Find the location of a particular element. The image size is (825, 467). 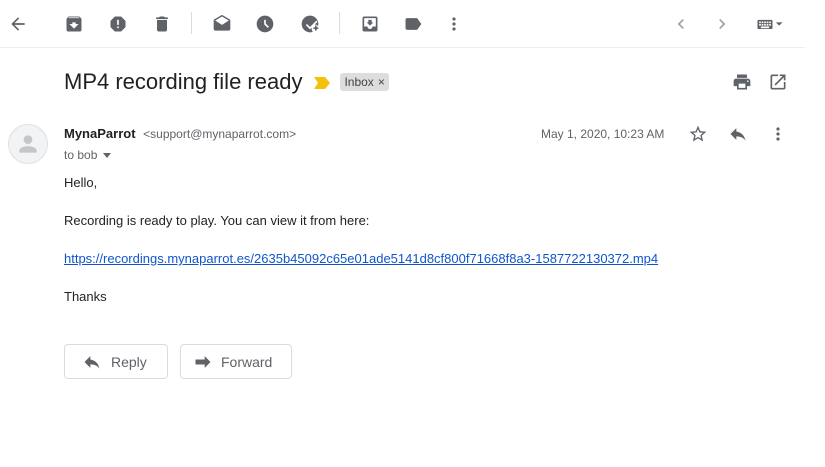

importance-marker-icon is located at coordinates (322, 82).